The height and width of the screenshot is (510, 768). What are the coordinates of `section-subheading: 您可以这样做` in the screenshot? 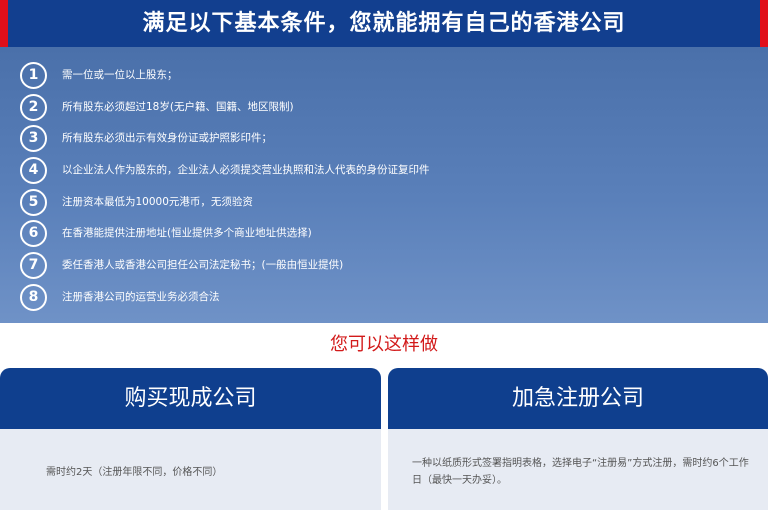 It's located at (384, 344).